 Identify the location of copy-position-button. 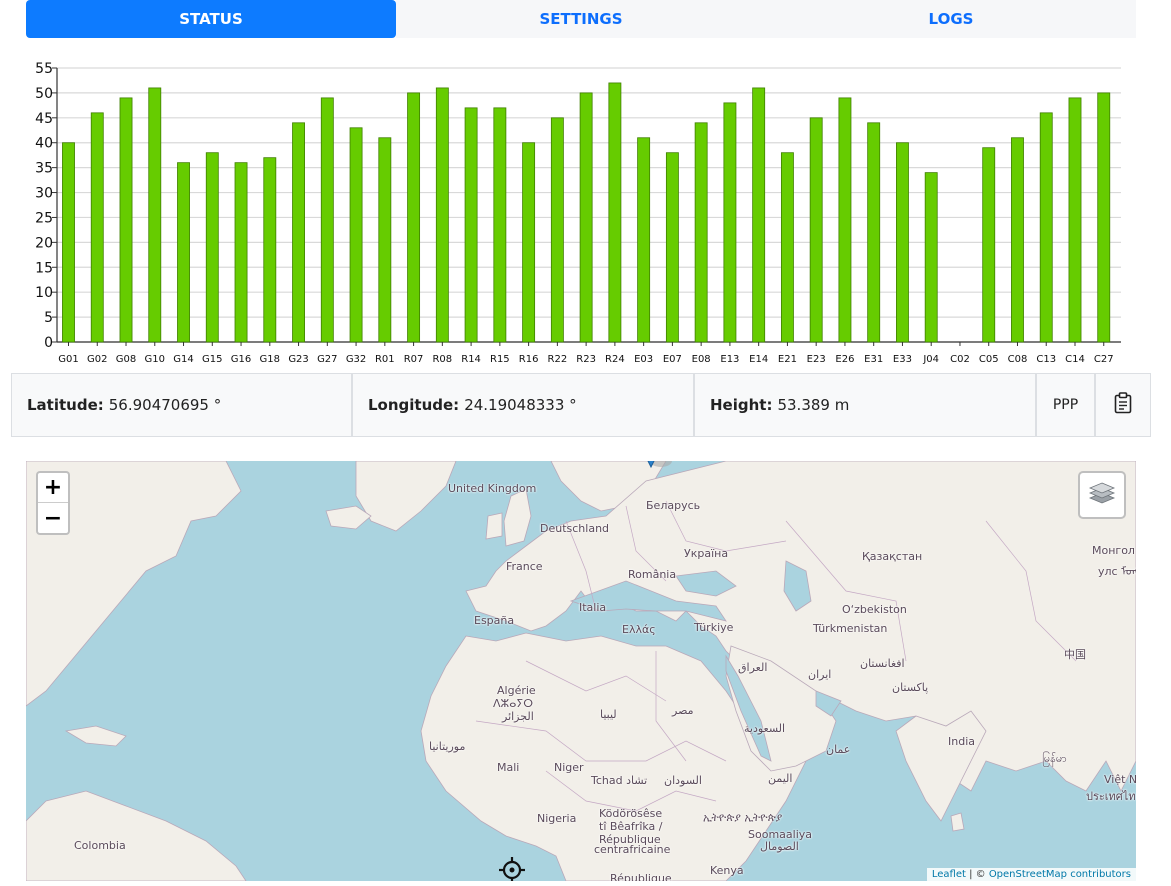
(1123, 405).